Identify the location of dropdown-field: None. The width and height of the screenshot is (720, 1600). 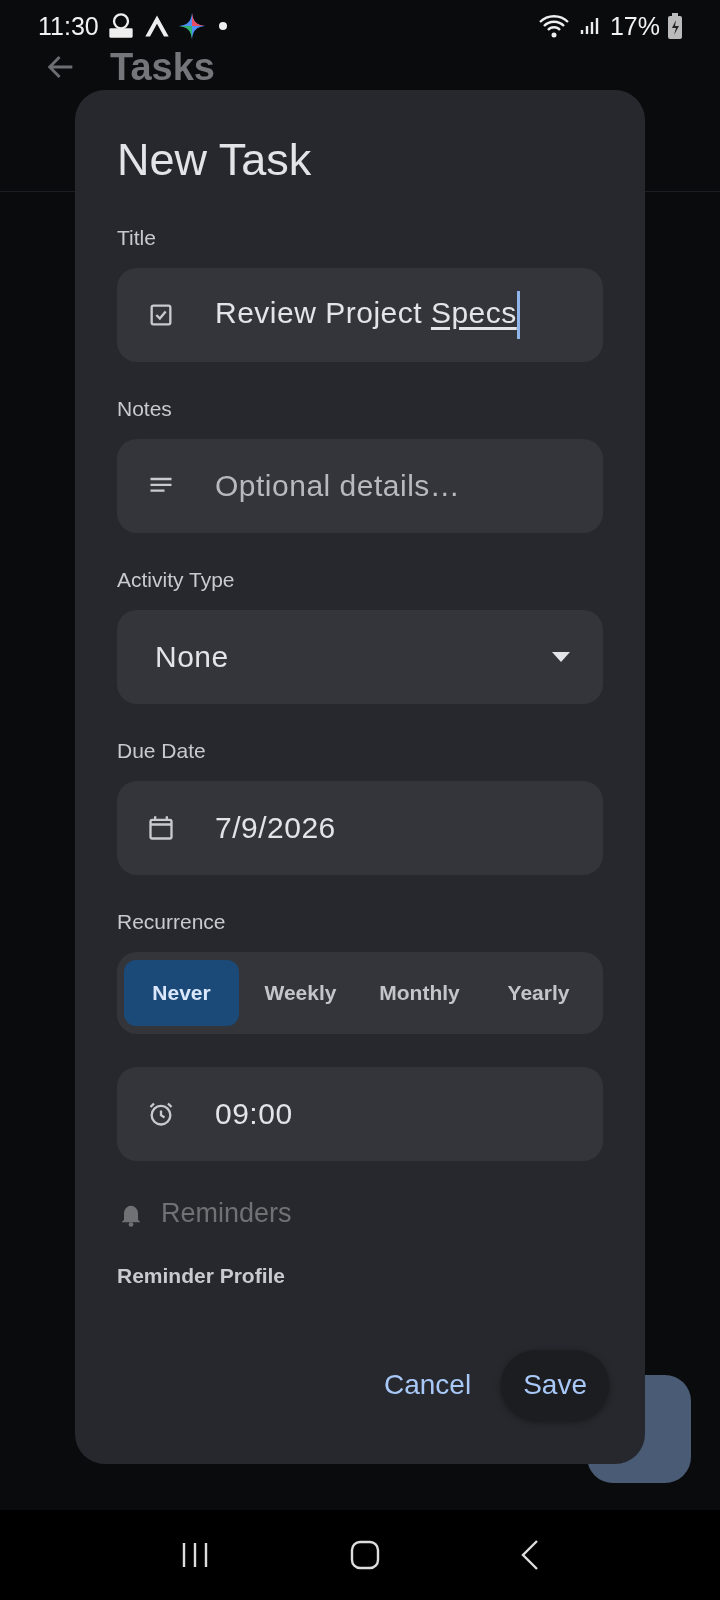
(360, 657).